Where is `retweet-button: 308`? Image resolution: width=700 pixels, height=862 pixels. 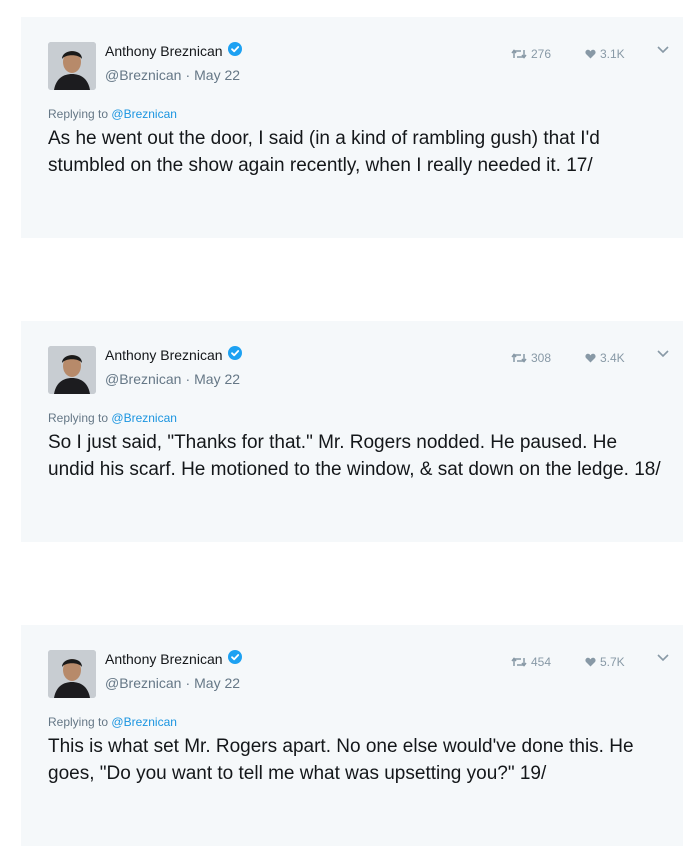 retweet-button: 308 is located at coordinates (531, 358).